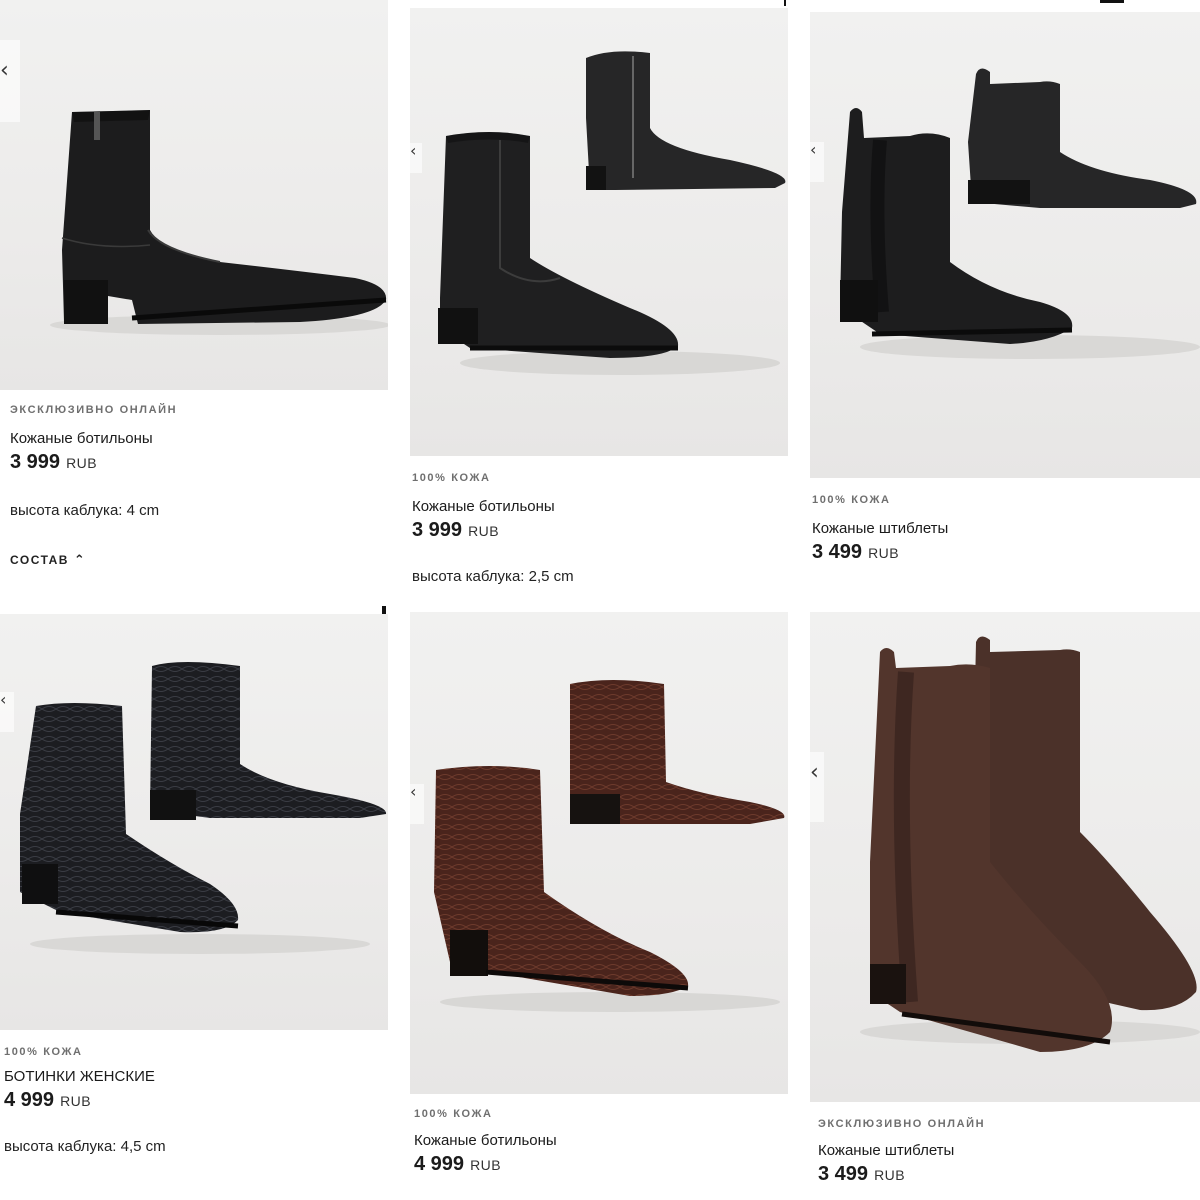 The width and height of the screenshot is (1200, 1200). Describe the element at coordinates (493, 576) in the screenshot. I see `heel-height: высота каблука: 2,5 cm` at that location.